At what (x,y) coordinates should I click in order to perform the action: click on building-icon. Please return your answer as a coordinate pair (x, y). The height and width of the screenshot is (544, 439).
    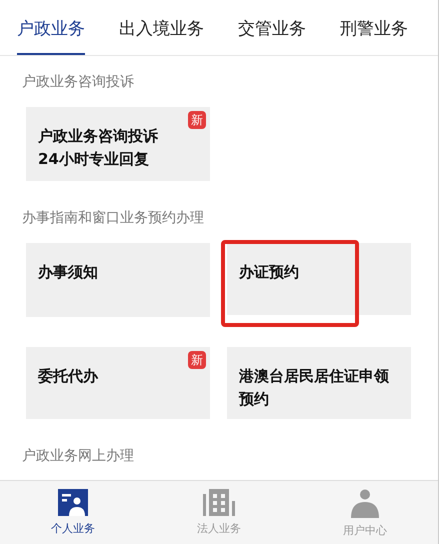
    Looking at the image, I should click on (219, 502).